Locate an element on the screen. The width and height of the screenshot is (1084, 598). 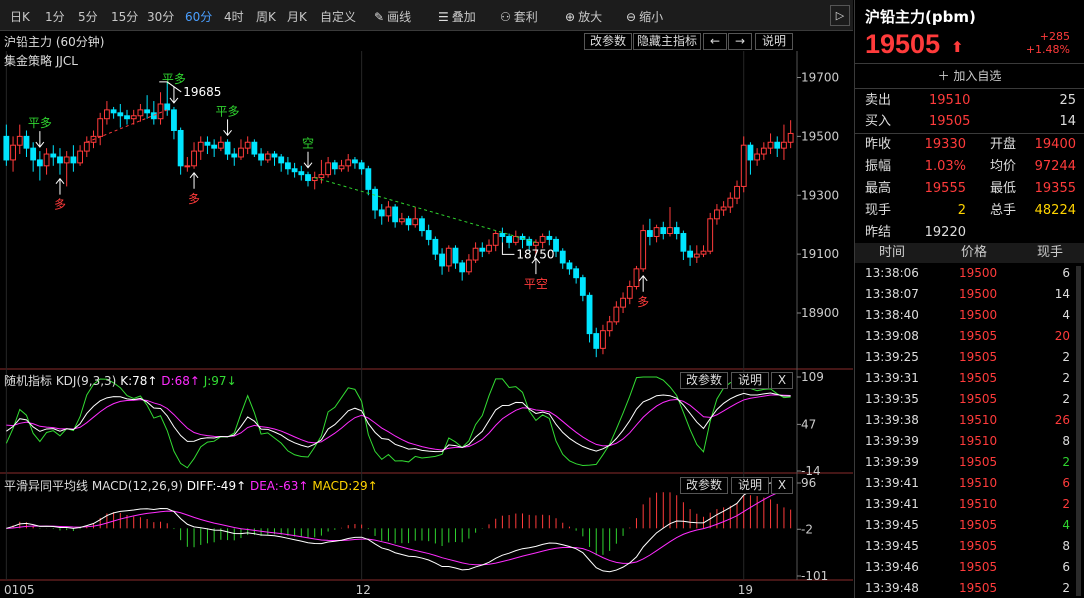
signal-label: 平空 is located at coordinates (536, 284).